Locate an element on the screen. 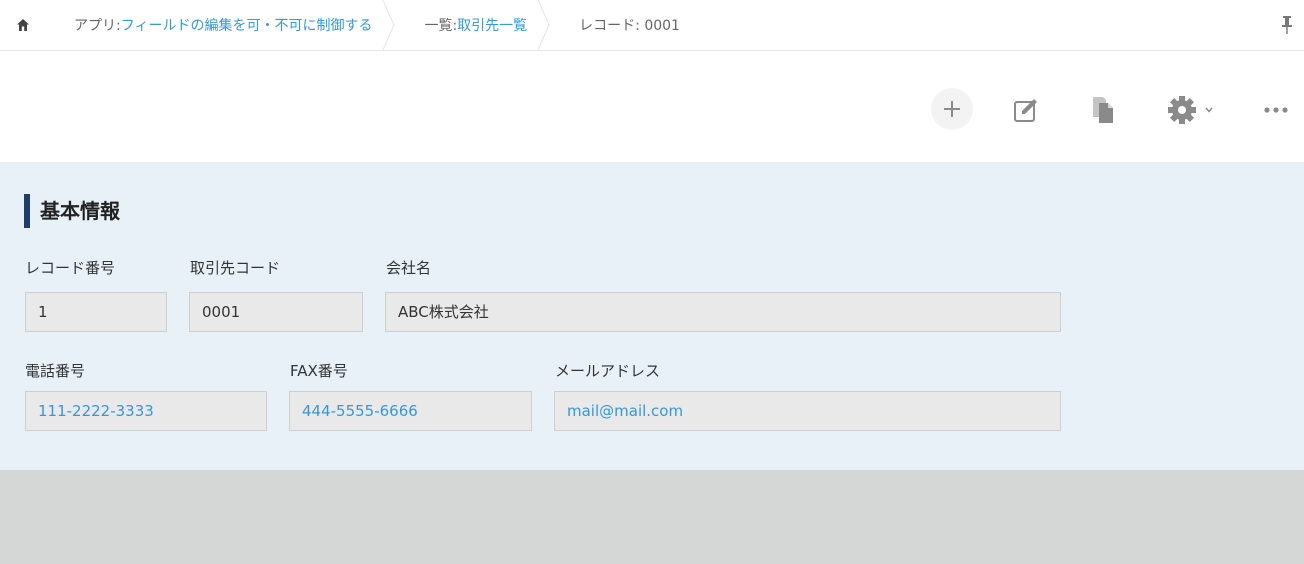 The width and height of the screenshot is (1304, 564). copy-record-button is located at coordinates (1103, 110).